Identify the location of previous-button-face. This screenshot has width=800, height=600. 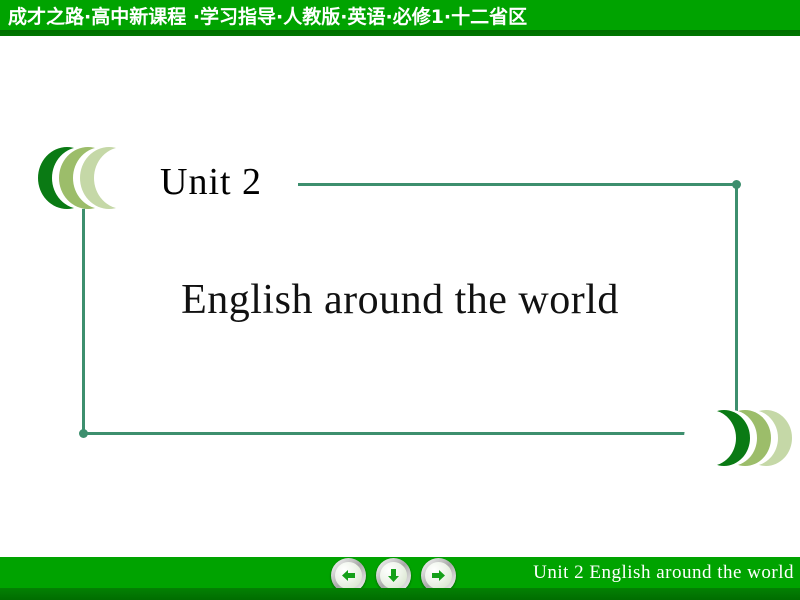
(348, 575).